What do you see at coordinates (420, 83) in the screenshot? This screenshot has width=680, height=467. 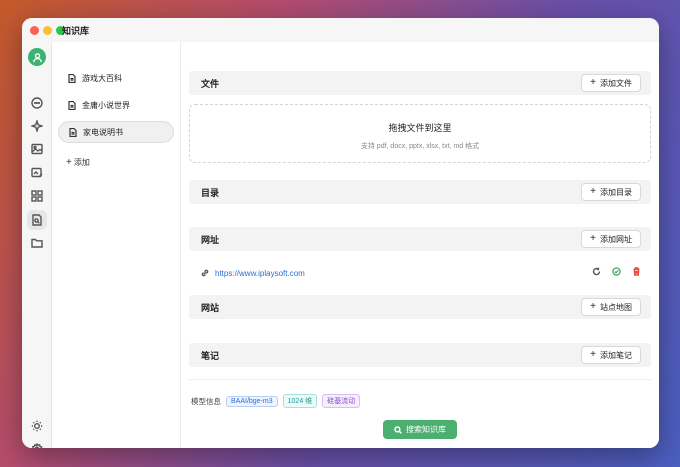 I see `file-section-header: 文件 + 添加文件` at bounding box center [420, 83].